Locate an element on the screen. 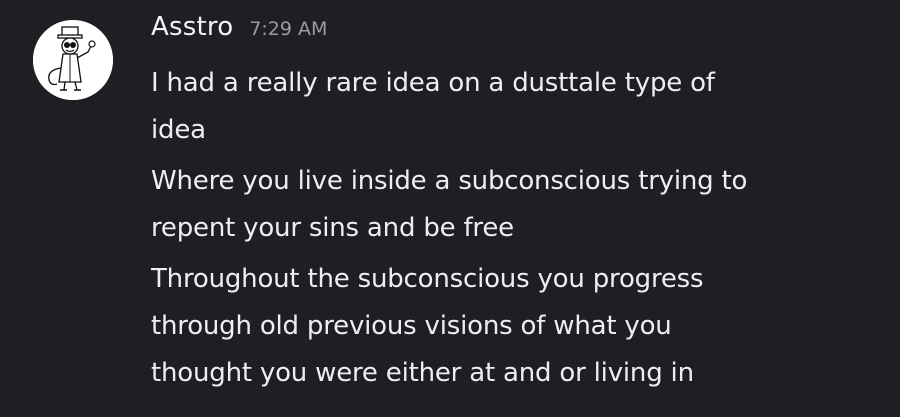 The width and height of the screenshot is (900, 417). cartoon-character-avatar-icon is located at coordinates (73, 60).